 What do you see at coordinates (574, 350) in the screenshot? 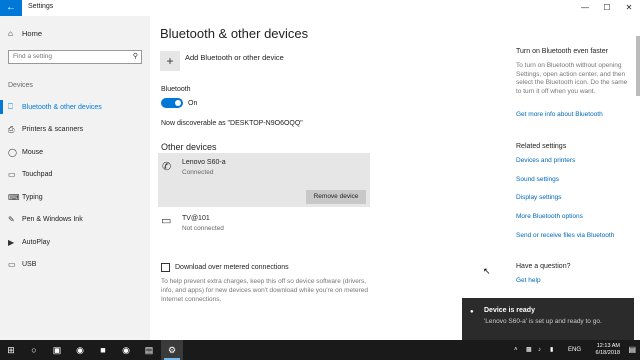
I see `language-indicator: ENG` at bounding box center [574, 350].